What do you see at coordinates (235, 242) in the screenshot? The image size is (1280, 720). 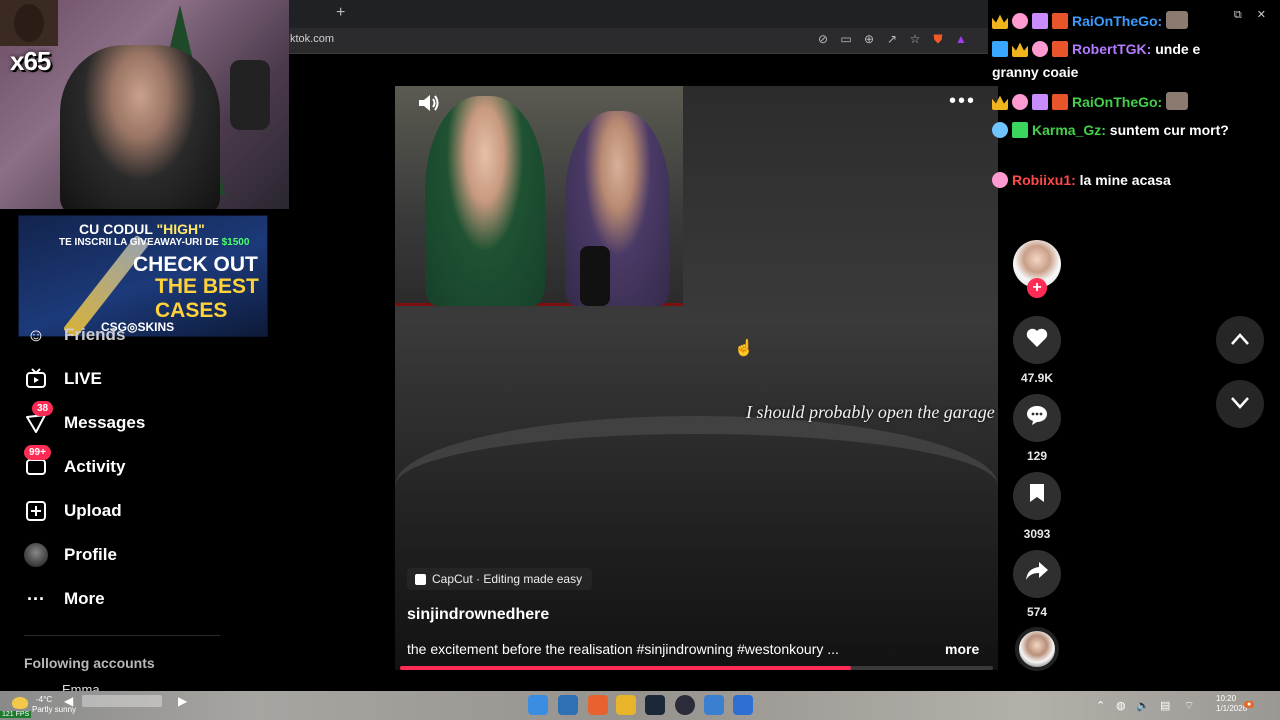 I see `ad-amount: $1500` at bounding box center [235, 242].